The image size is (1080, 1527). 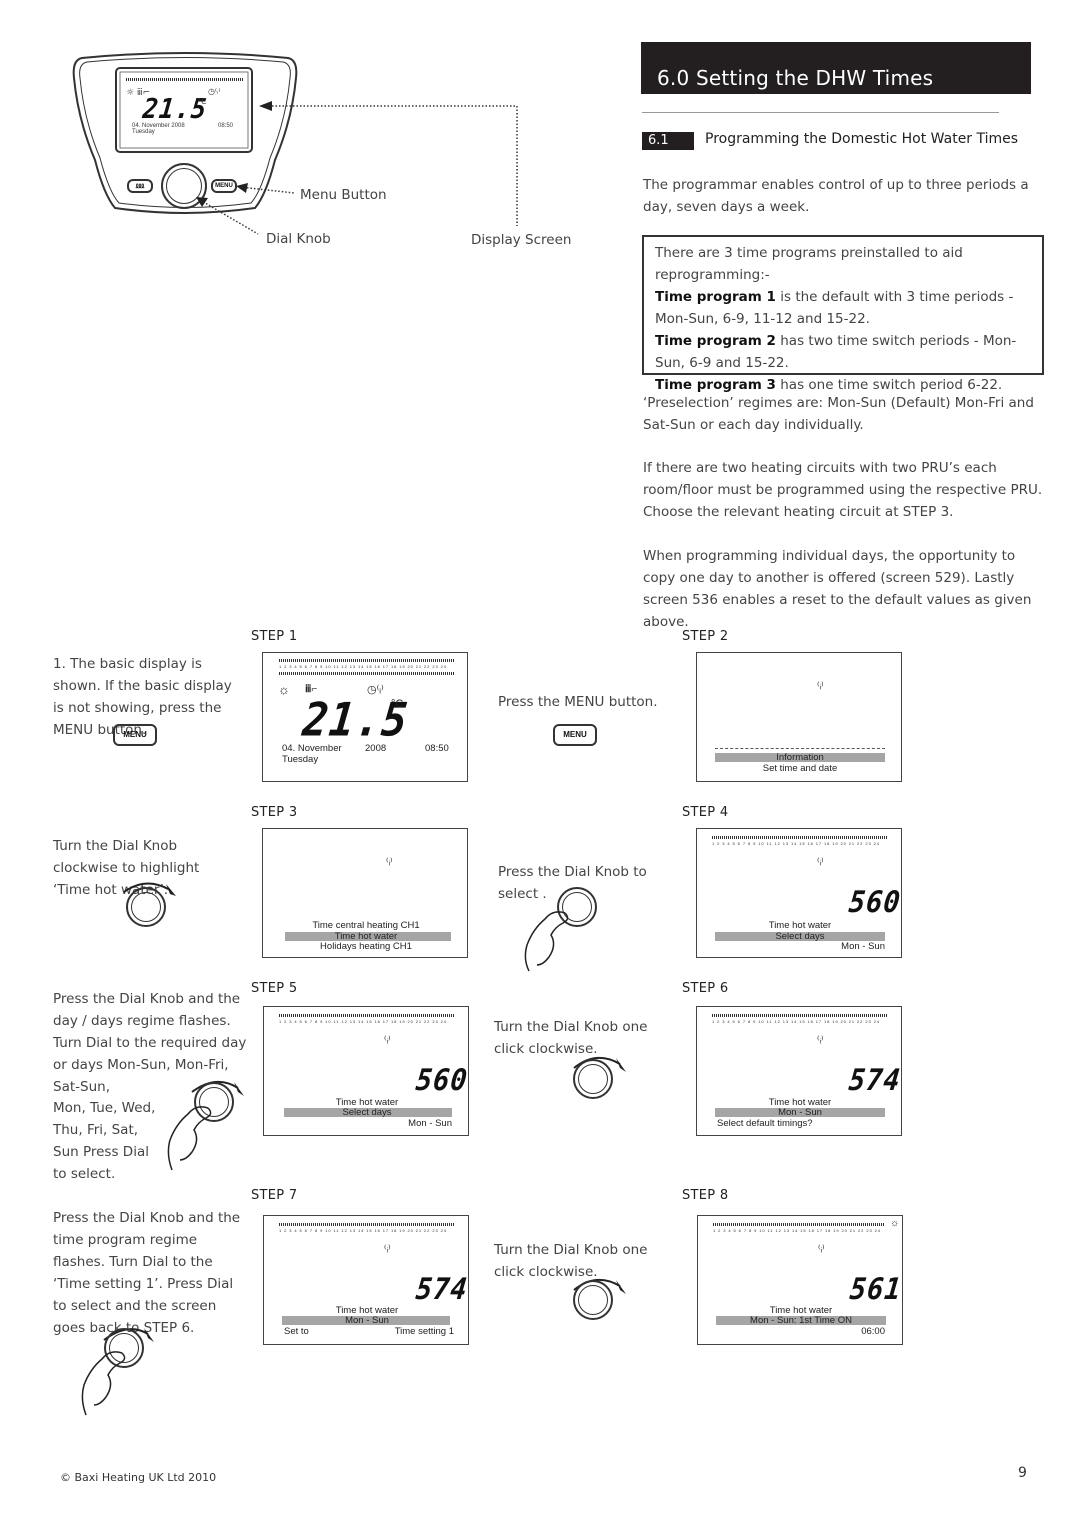 I want to click on screen-prompt: Select default timings?, so click(x=765, y=1123).